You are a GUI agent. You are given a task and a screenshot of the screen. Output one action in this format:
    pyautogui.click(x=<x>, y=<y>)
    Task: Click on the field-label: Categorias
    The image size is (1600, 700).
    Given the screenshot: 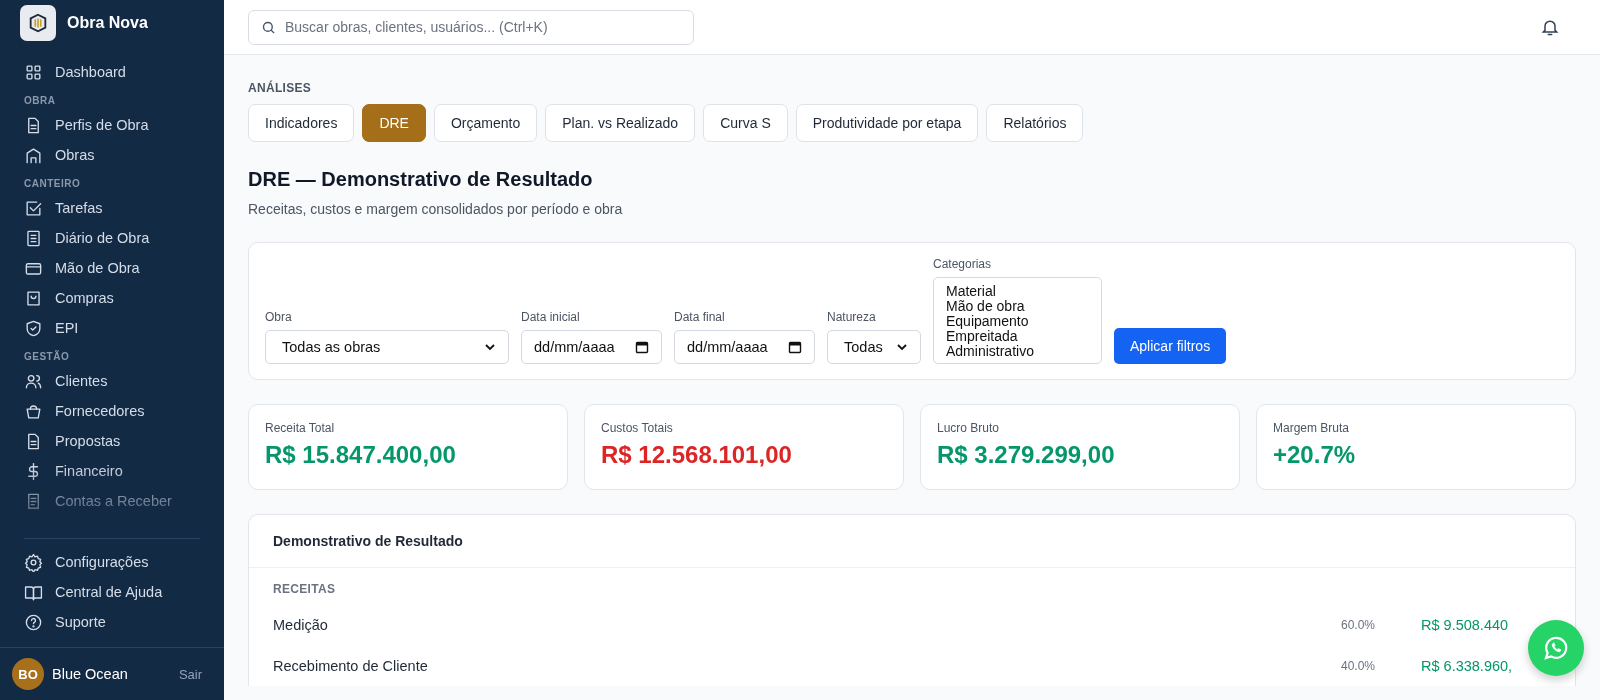 What is the action you would take?
    pyautogui.click(x=963, y=264)
    